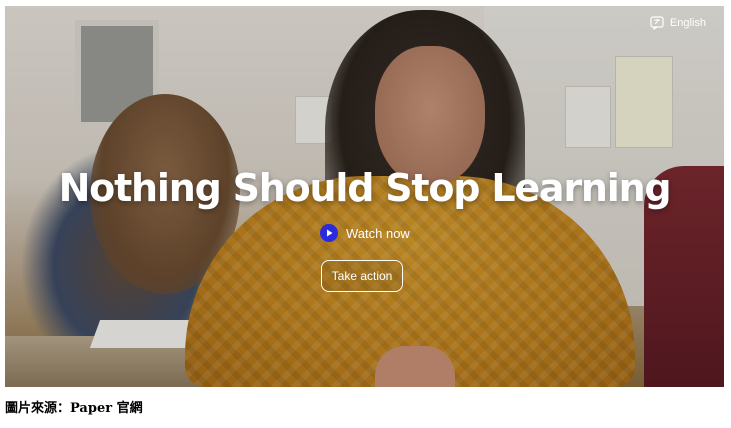  I want to click on translate-icon, so click(657, 23).